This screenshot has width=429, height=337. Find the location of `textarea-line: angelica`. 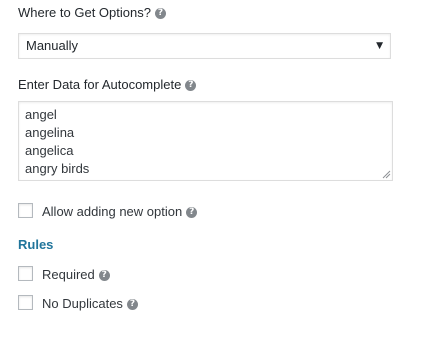

textarea-line: angelica is located at coordinates (49, 150).